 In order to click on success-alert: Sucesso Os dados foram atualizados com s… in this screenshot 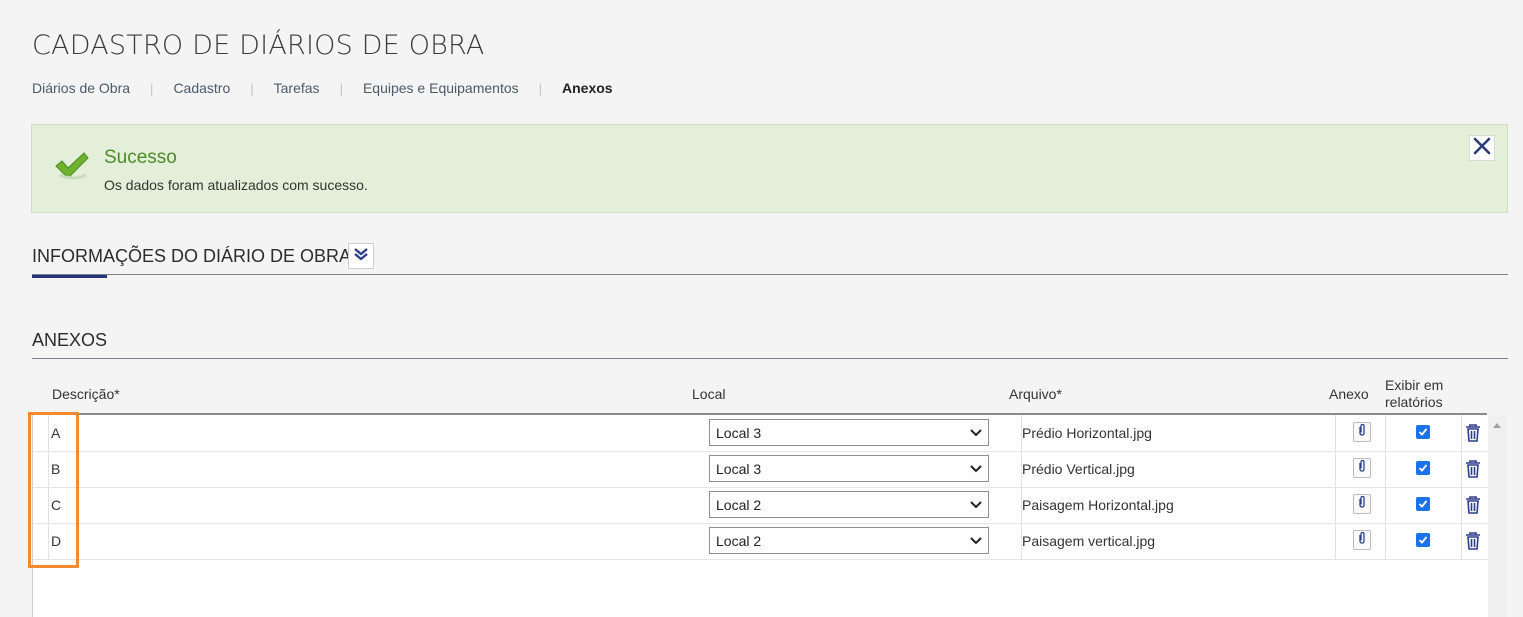, I will do `click(769, 168)`.